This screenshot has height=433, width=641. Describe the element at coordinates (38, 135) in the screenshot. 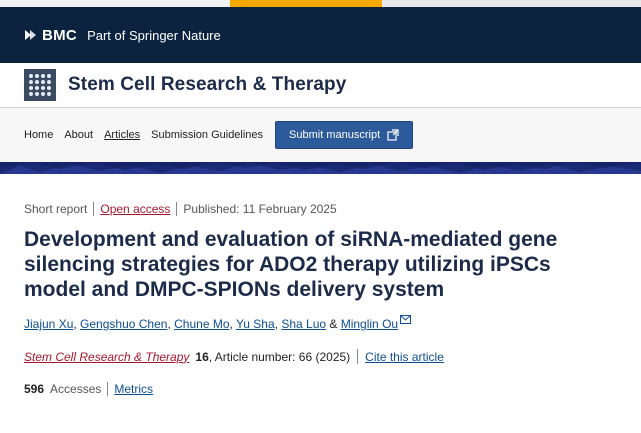

I see `nav-home: Home` at that location.